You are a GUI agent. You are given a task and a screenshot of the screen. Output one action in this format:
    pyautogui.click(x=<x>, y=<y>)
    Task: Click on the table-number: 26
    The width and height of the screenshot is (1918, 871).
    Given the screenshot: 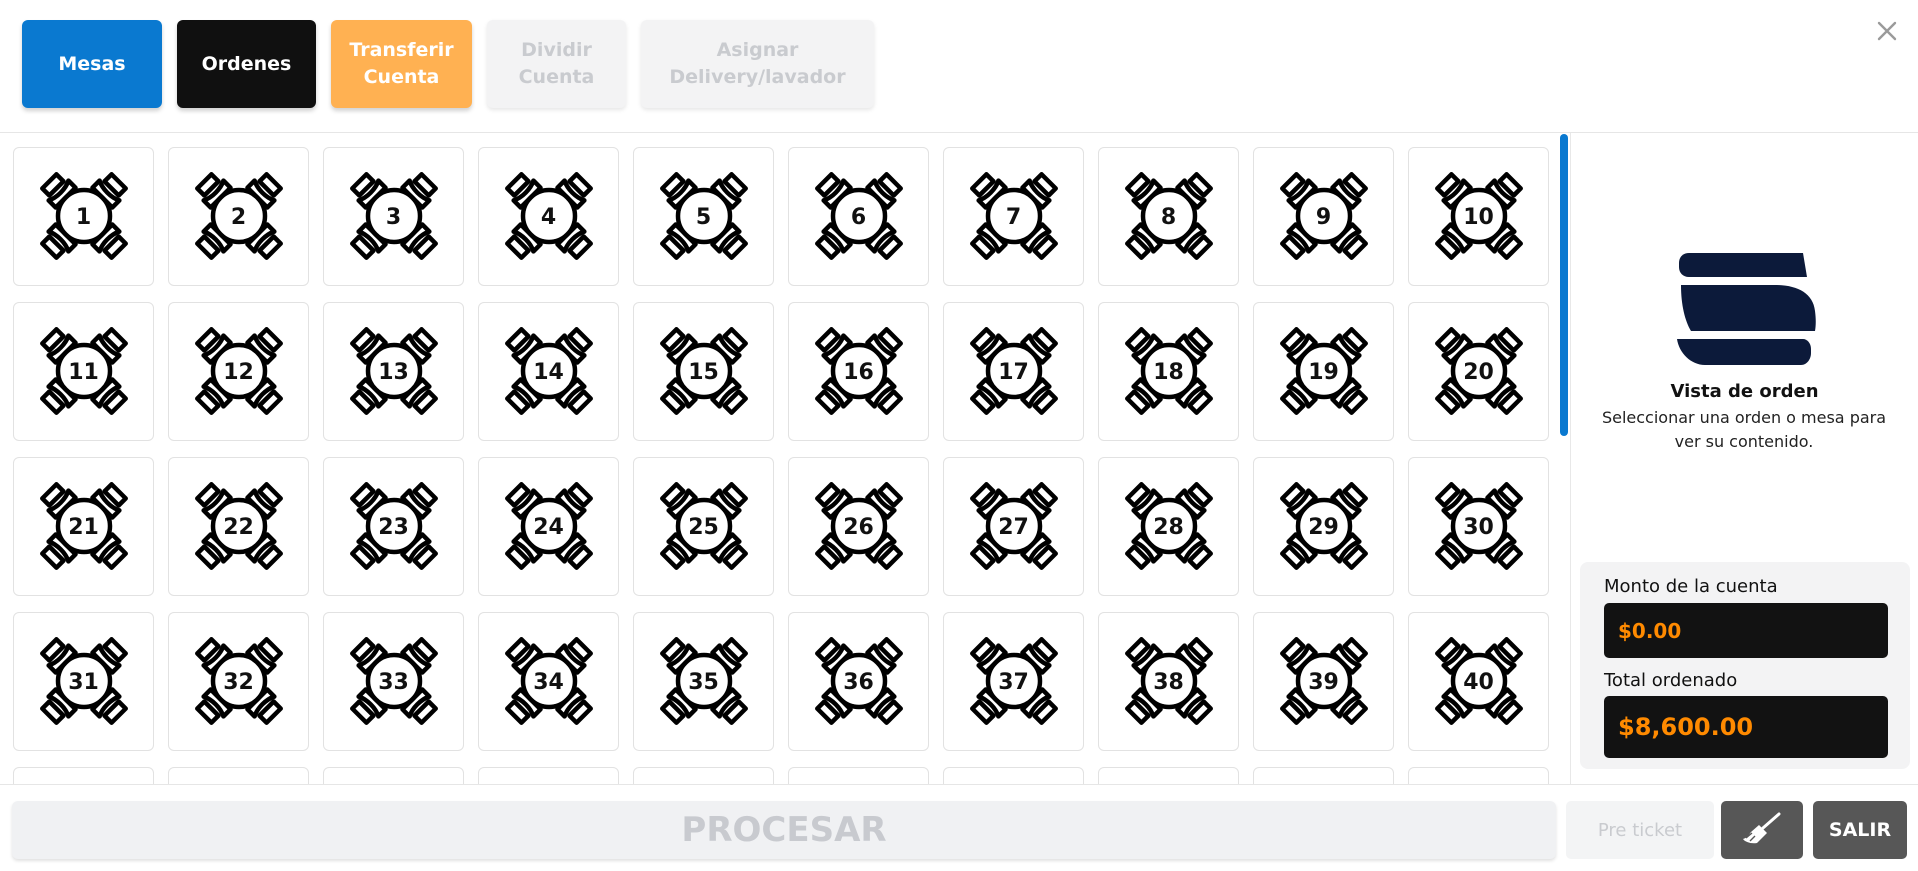 What is the action you would take?
    pyautogui.click(x=858, y=527)
    